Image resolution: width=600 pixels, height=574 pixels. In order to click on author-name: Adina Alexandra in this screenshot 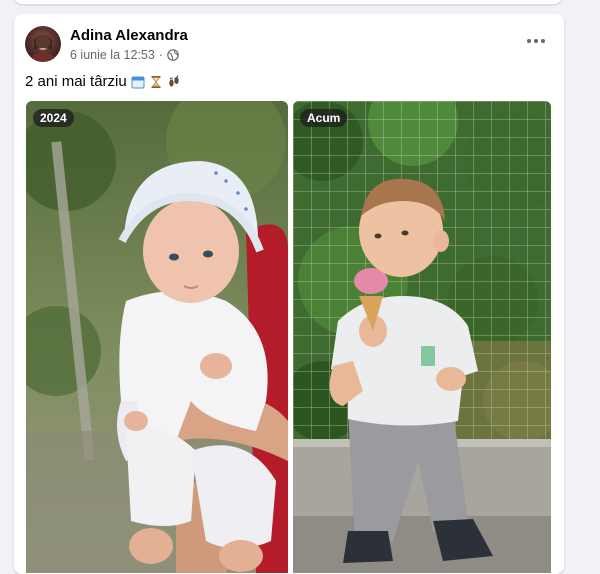, I will do `click(129, 35)`.